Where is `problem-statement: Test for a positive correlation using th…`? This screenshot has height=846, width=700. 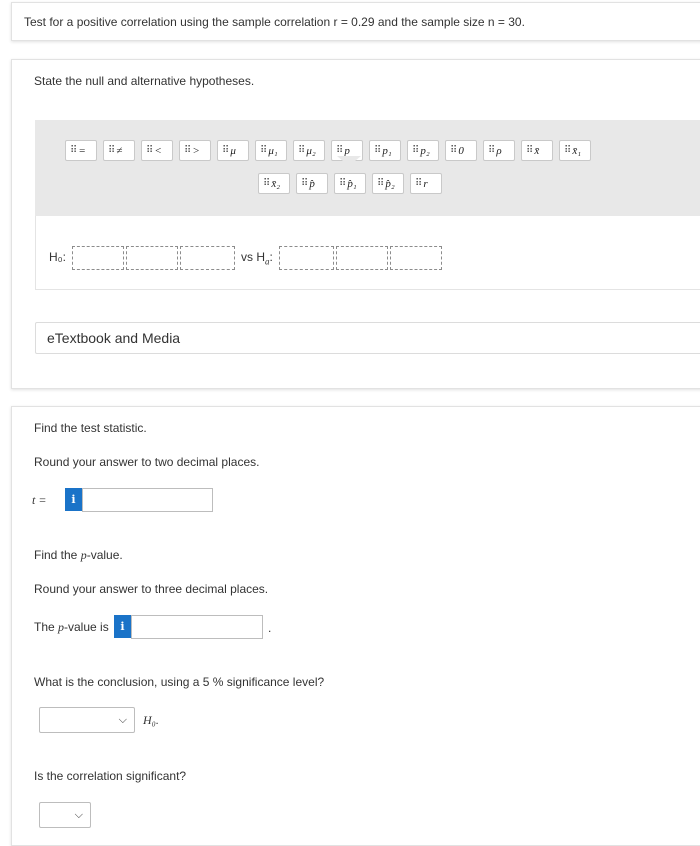 problem-statement: Test for a positive correlation using th… is located at coordinates (274, 22).